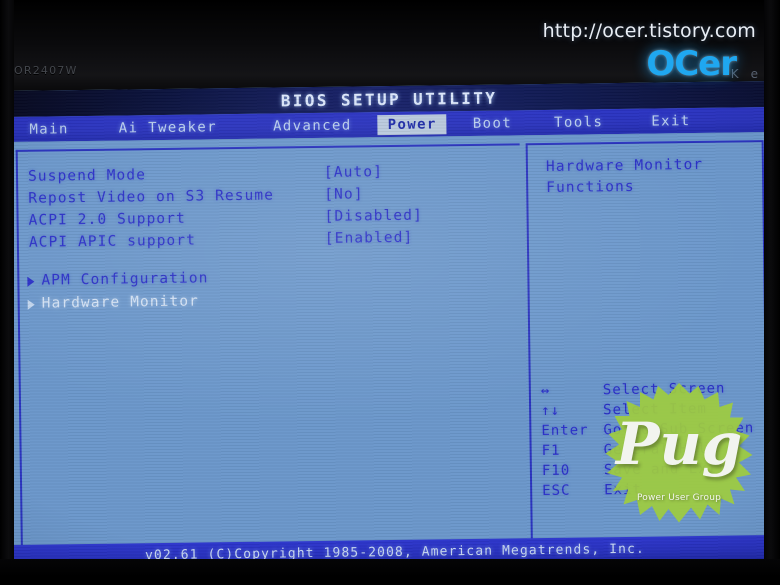  Describe the element at coordinates (545, 391) in the screenshot. I see `legend-key-left-right-arrow-icon: ↔` at that location.